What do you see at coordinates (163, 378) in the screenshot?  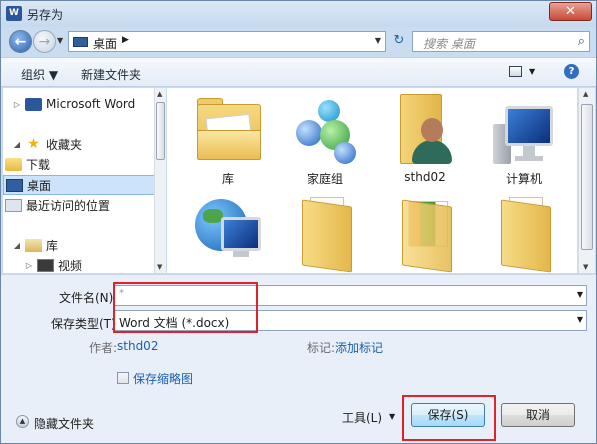 I see `save-thumbnail-label: 保存缩略图` at bounding box center [163, 378].